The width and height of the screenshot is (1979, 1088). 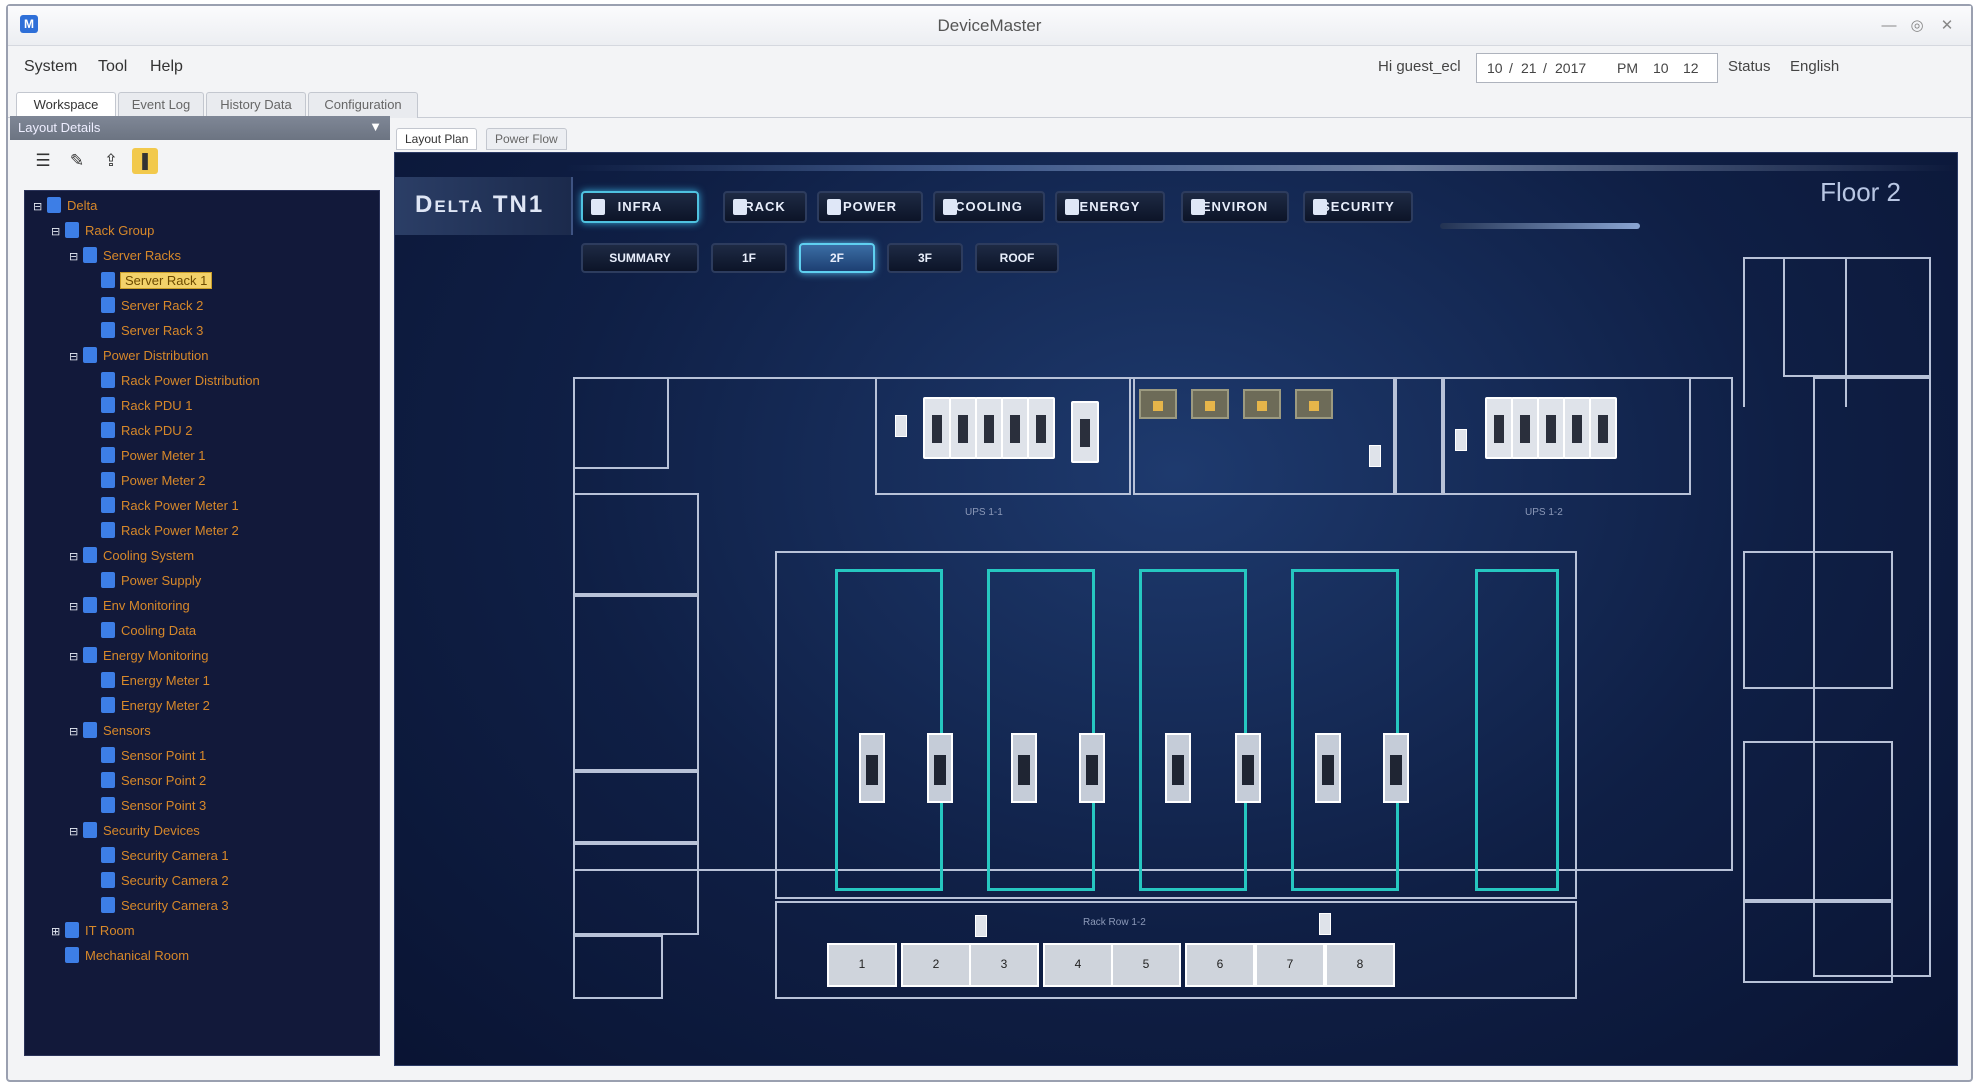 I want to click on tree-node: ⊞ IT Room, so click(x=93, y=931).